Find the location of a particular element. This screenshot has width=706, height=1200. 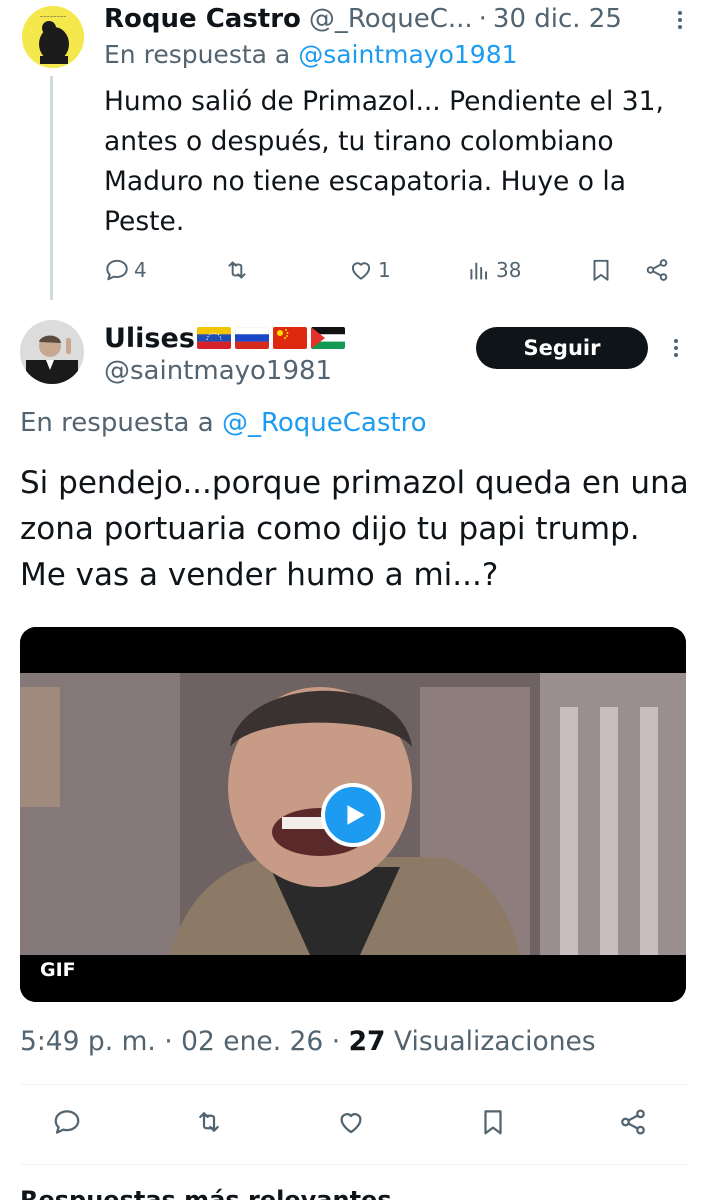

views-button: 38 is located at coordinates (493, 270).